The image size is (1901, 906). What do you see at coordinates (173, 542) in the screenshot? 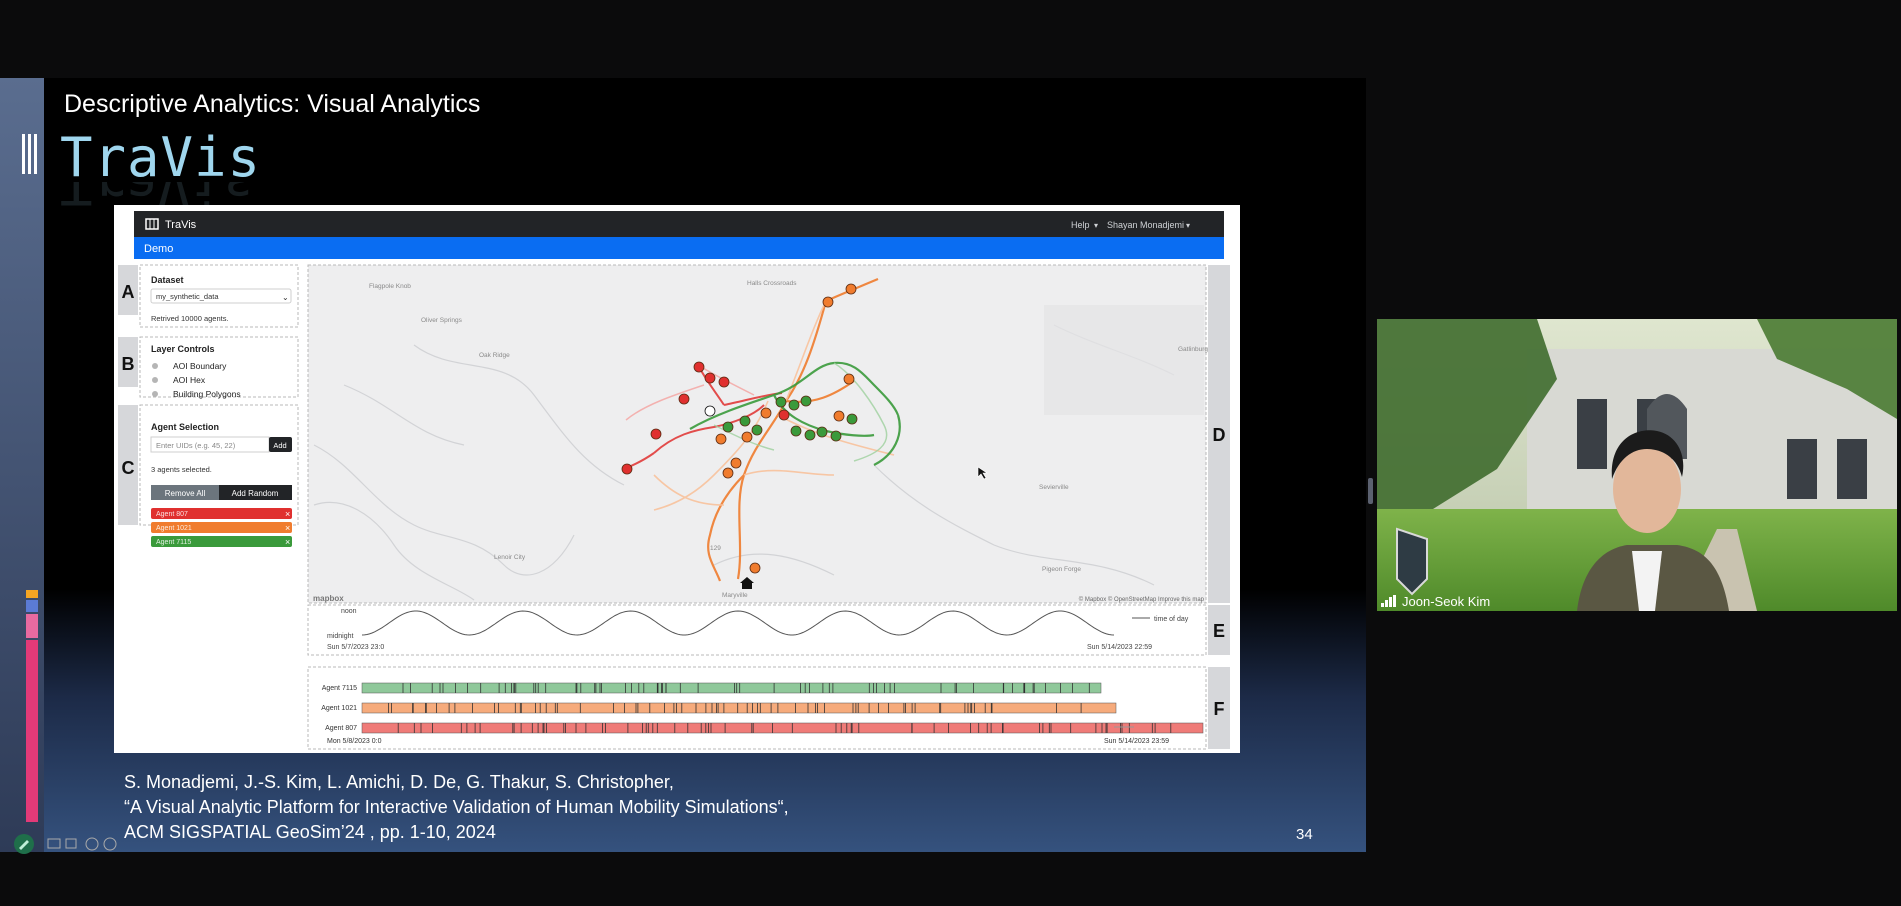
I see `agent-chip-7115-label: Agent 7115` at bounding box center [173, 542].